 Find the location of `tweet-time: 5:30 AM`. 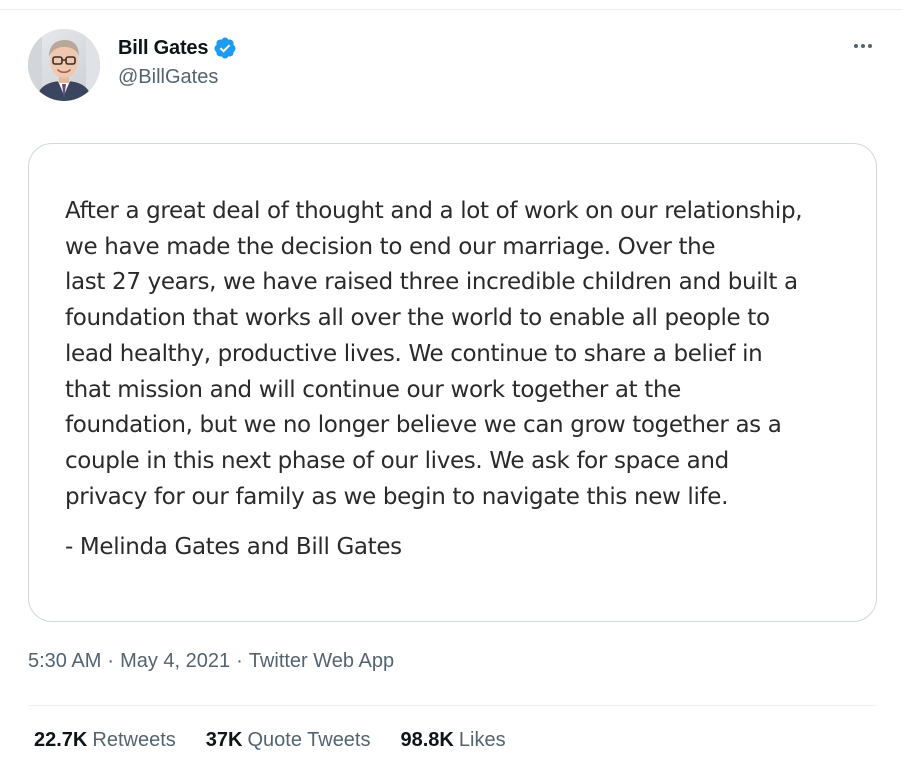

tweet-time: 5:30 AM is located at coordinates (64, 661).